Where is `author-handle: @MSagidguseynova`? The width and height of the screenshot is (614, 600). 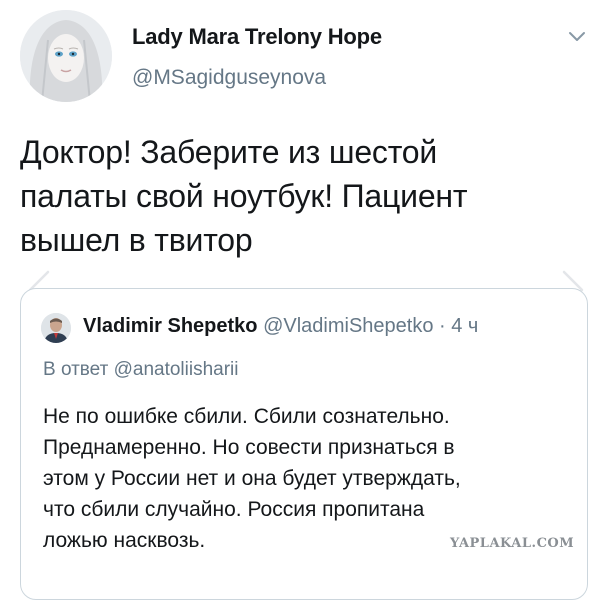 author-handle: @MSagidguseynova is located at coordinates (229, 78).